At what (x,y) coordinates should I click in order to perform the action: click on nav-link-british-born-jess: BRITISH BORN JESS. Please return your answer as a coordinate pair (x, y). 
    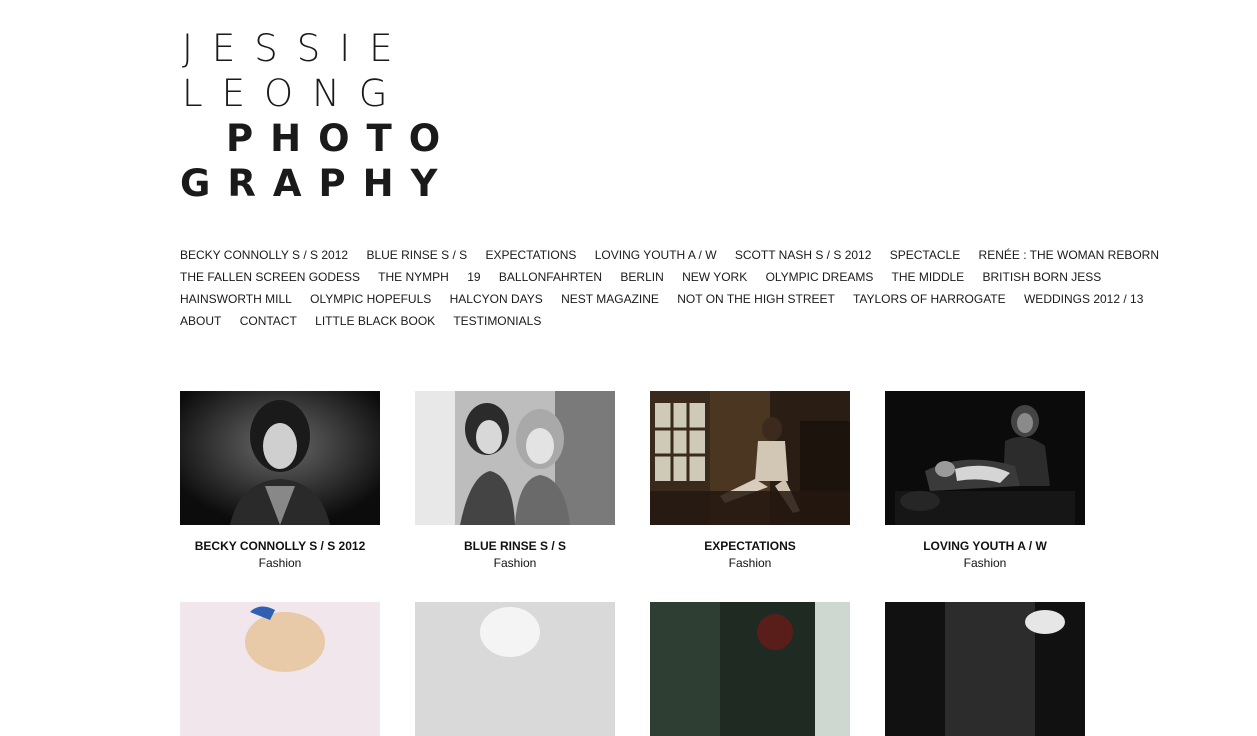
    Looking at the image, I should click on (1042, 277).